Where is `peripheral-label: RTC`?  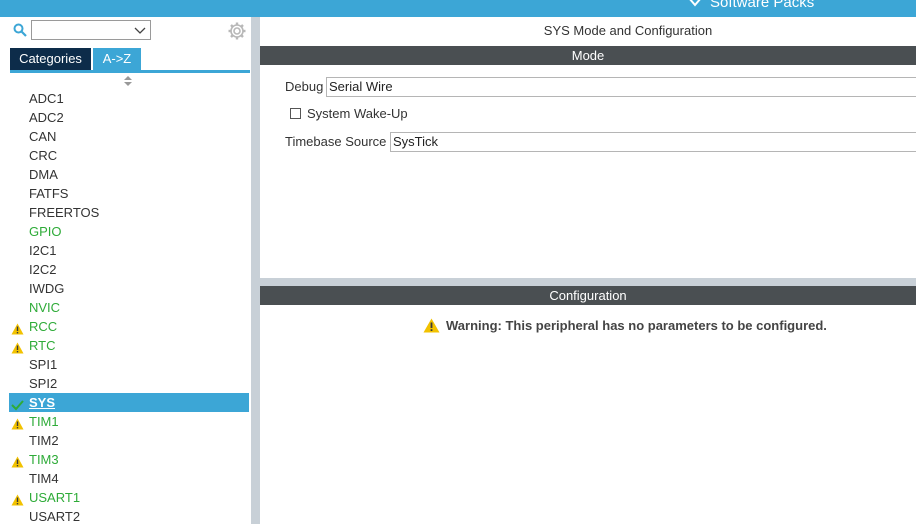
peripheral-label: RTC is located at coordinates (42, 345).